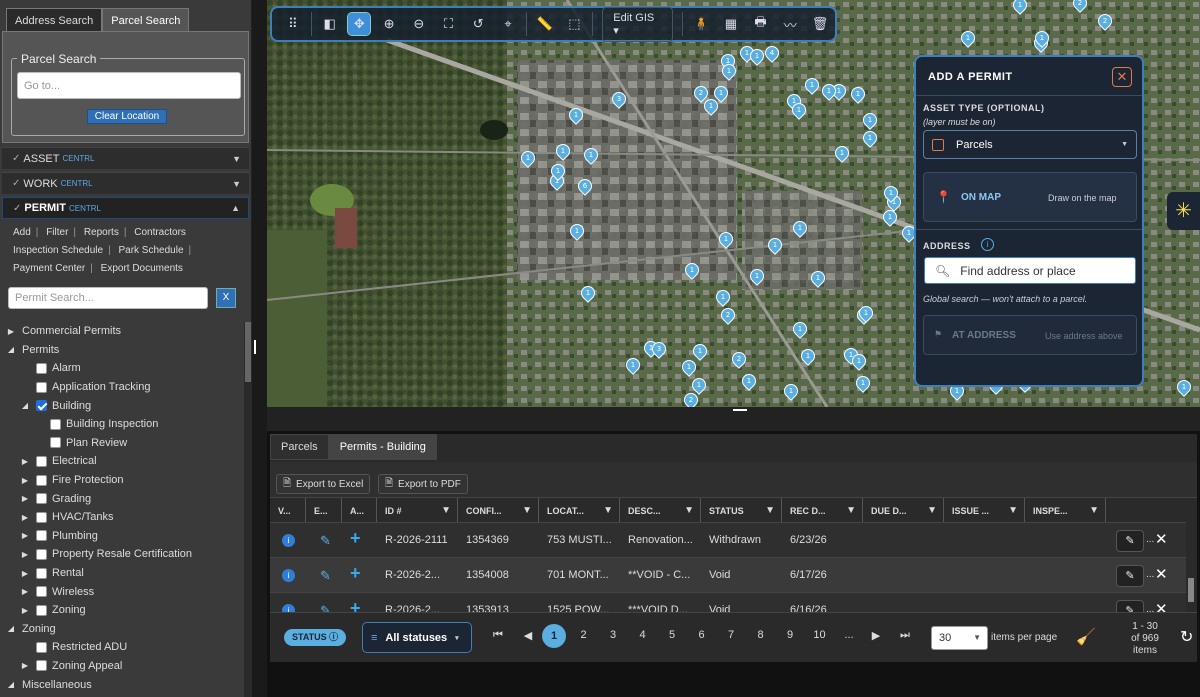 The height and width of the screenshot is (697, 1200). I want to click on address-search-input: 🔍︎ Find address or place, so click(1030, 270).